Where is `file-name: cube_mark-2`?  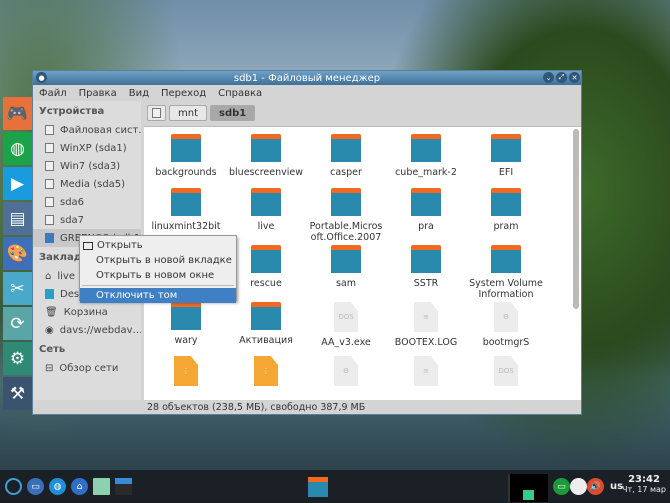
file-name: cube_mark-2 is located at coordinates (426, 172).